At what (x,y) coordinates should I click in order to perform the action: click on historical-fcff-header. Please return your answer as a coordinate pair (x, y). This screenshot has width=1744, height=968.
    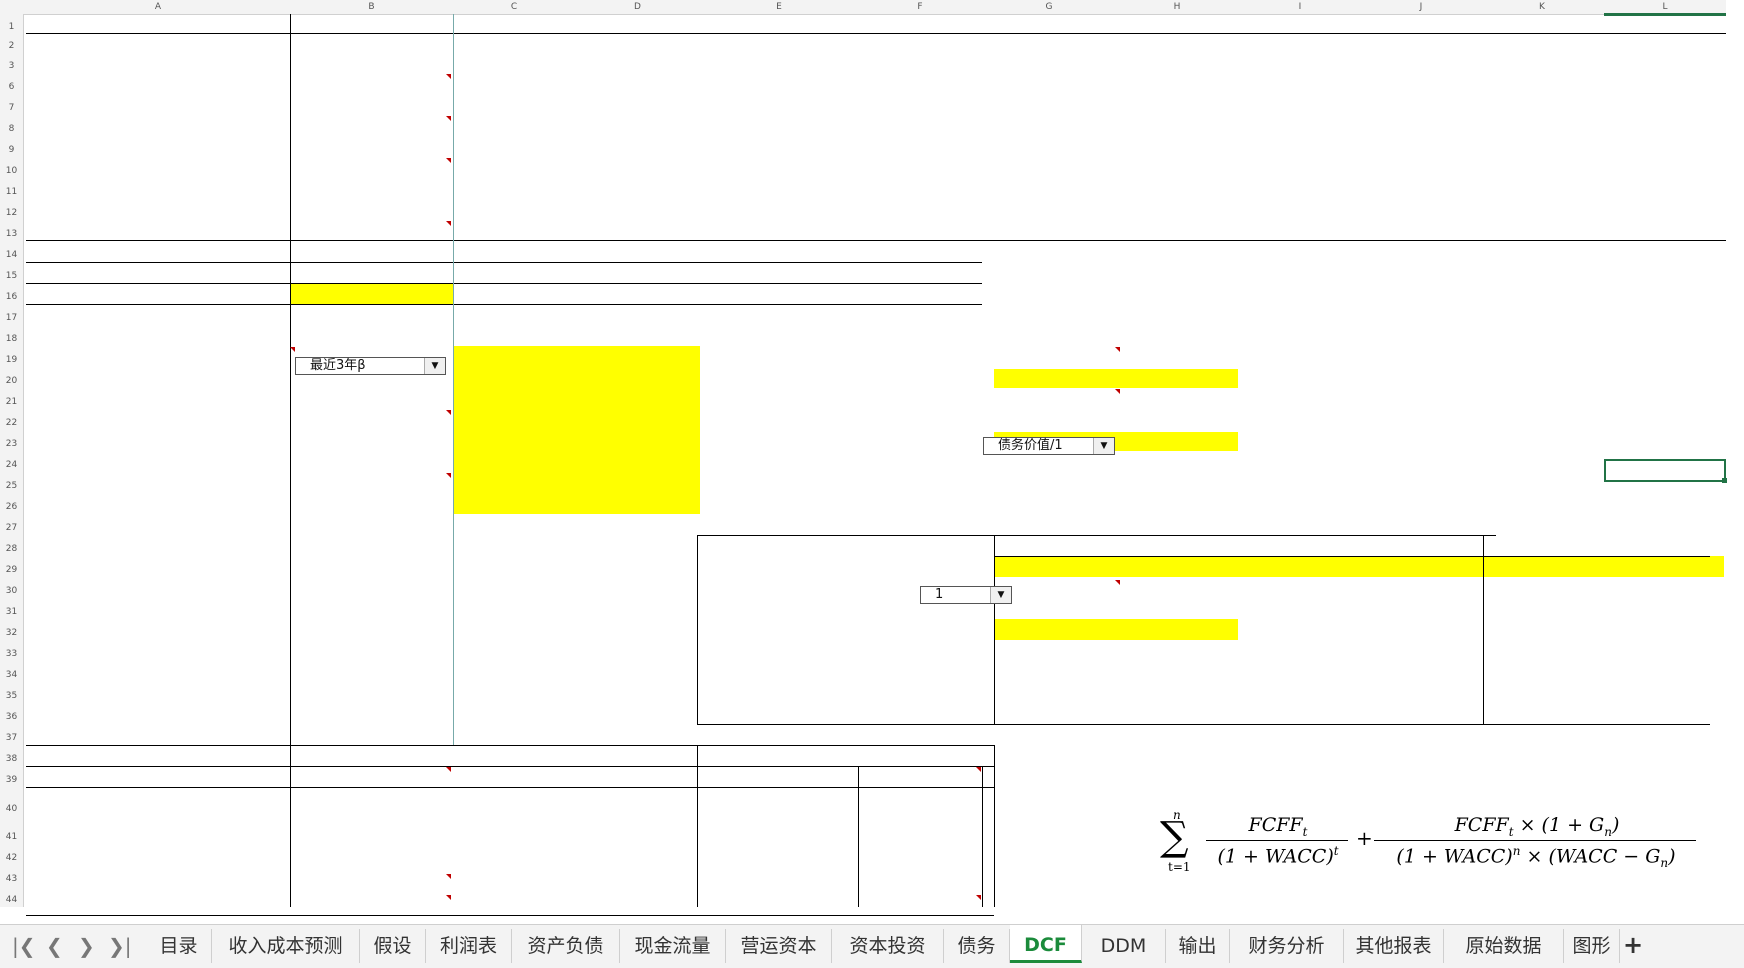
    Looking at the image, I should click on (779, 25).